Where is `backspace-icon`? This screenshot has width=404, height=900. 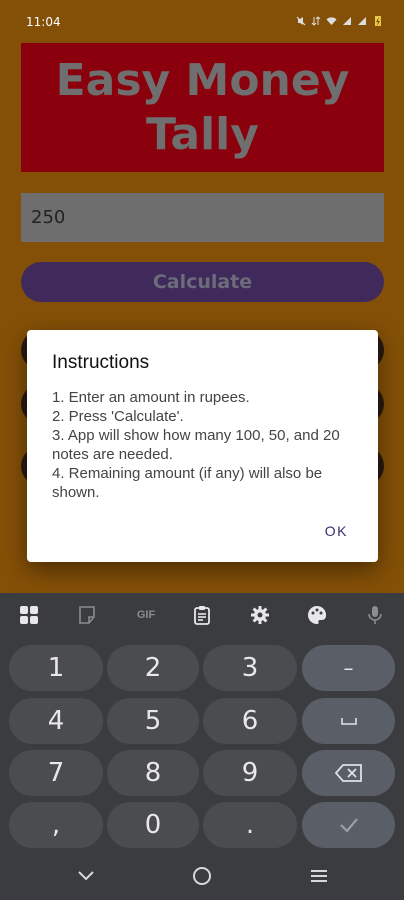
backspace-icon is located at coordinates (348, 773).